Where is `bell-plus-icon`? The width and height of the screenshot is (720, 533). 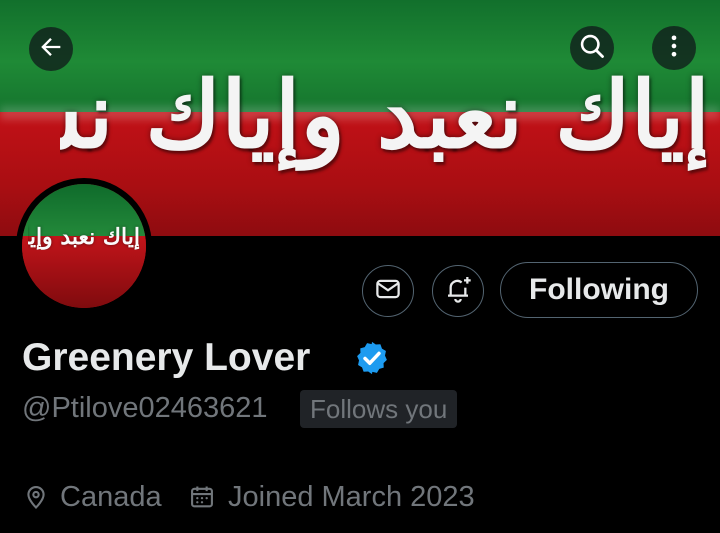
bell-plus-icon is located at coordinates (458, 291).